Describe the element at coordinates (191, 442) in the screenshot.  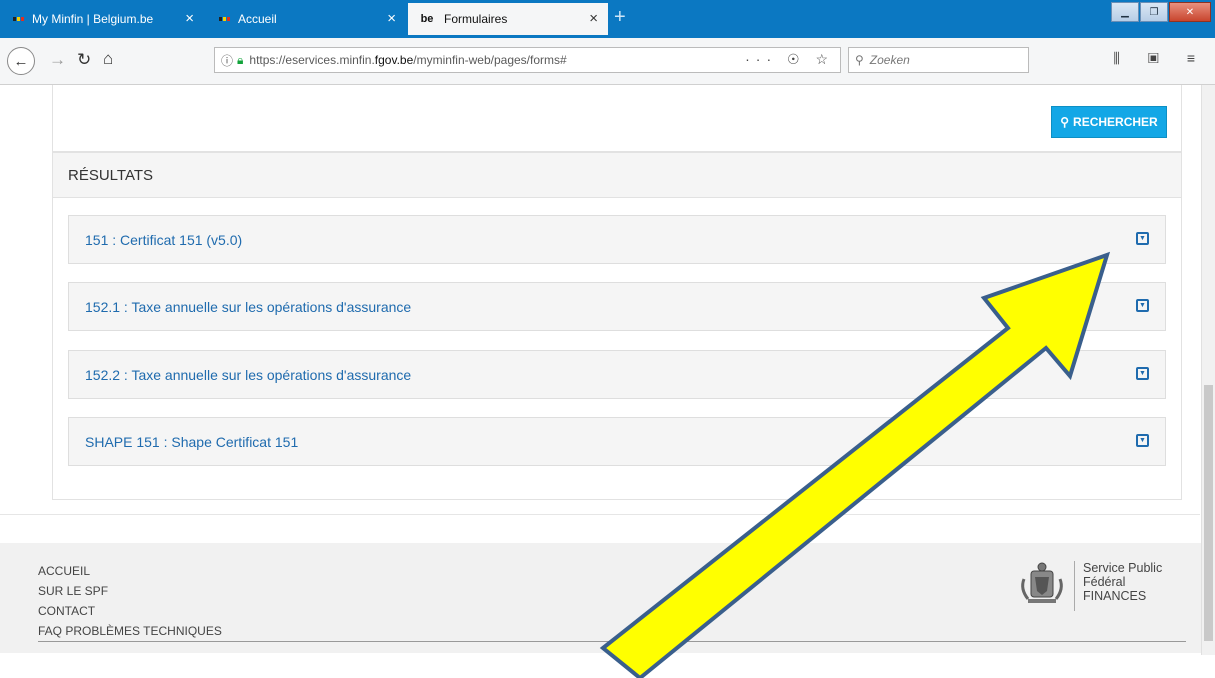
I see `result-label: SHAPE 151 : Shape Certificat 151` at that location.